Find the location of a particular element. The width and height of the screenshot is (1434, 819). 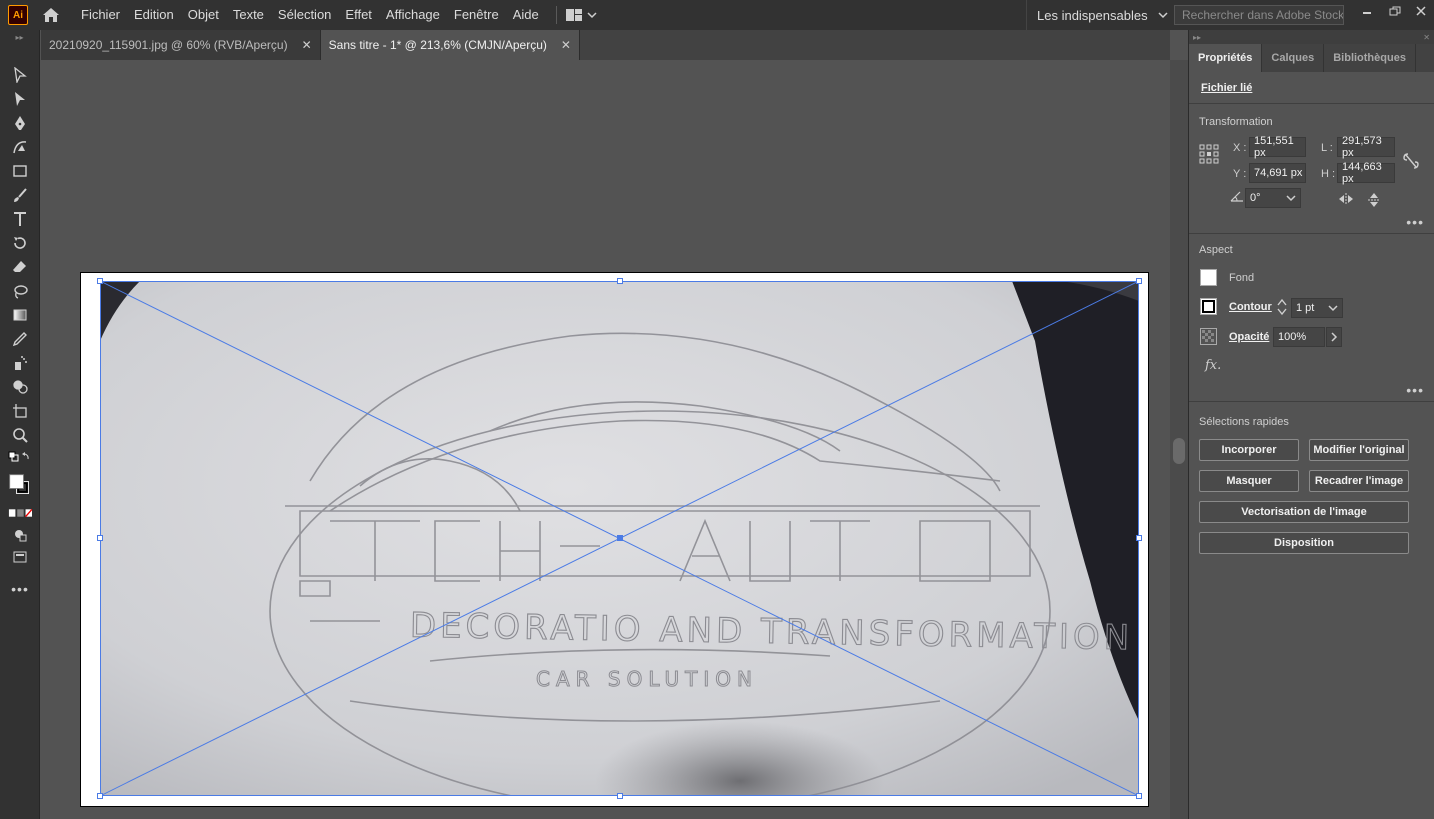

linked-file-label: Fichier lié is located at coordinates (1226, 88).